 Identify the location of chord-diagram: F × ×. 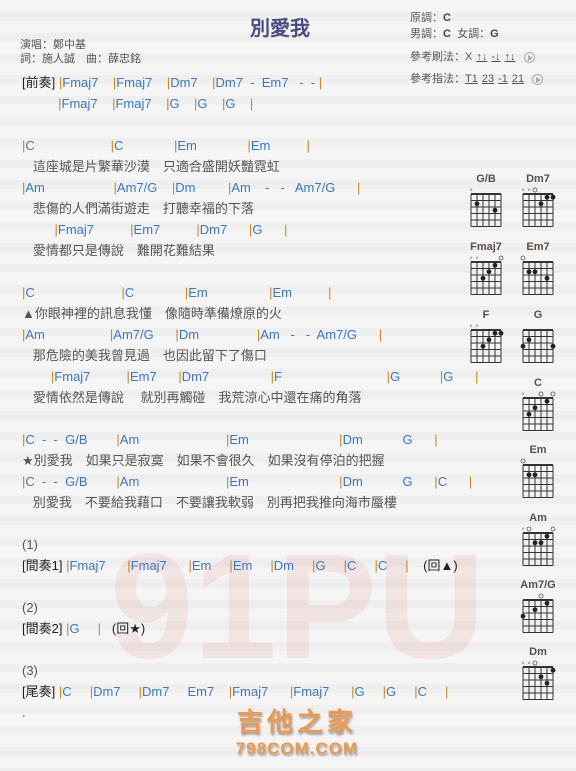
(486, 339).